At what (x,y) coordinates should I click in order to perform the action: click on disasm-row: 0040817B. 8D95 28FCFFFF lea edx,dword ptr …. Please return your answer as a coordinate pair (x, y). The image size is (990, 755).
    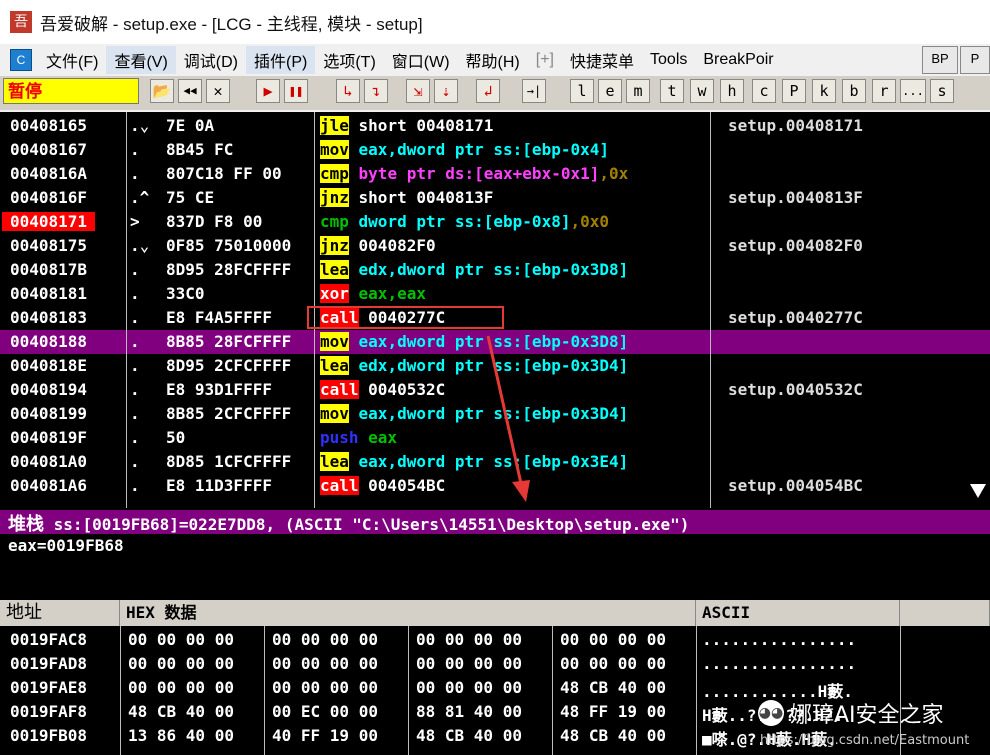
    Looking at the image, I should click on (495, 270).